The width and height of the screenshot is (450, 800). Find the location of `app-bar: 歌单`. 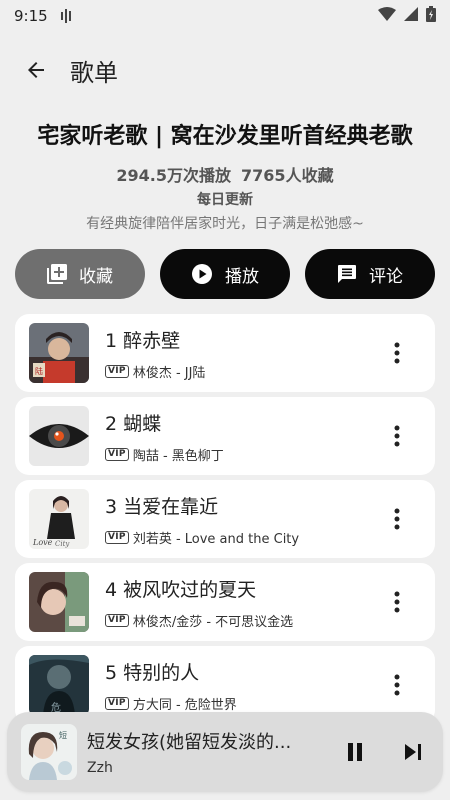

app-bar: 歌单 is located at coordinates (225, 70).